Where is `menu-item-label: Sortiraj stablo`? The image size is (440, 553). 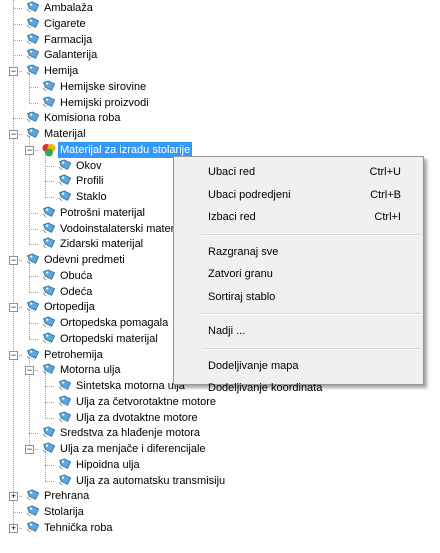 menu-item-label: Sortiraj stablo is located at coordinates (242, 296).